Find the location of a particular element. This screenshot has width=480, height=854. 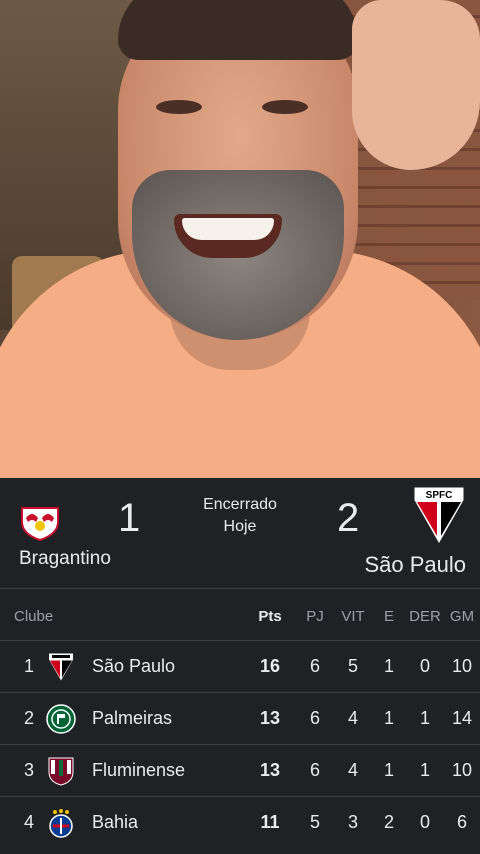

row-pts: 11 is located at coordinates (270, 822).